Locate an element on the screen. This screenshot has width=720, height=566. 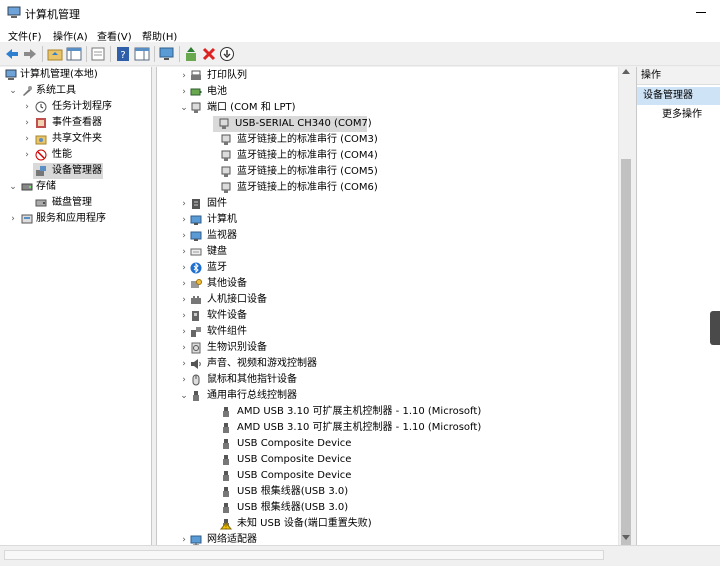
device-row: 蓝牙链接上的标准串行 (COM5) is located at coordinates (387, 172).